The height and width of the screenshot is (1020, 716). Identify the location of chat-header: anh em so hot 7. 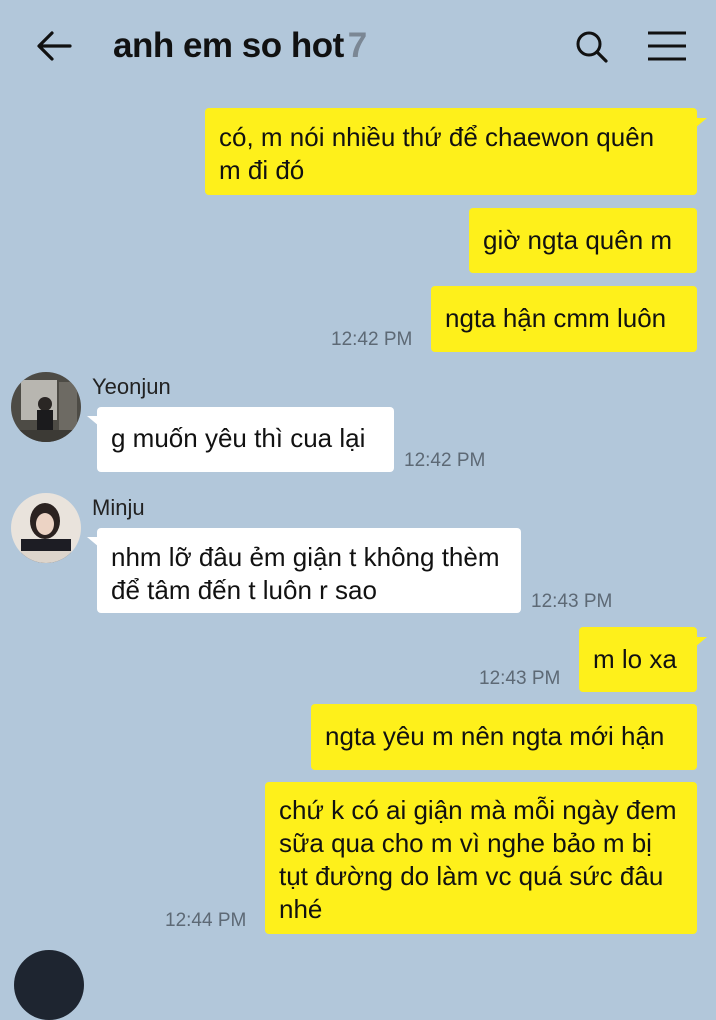
(358, 46).